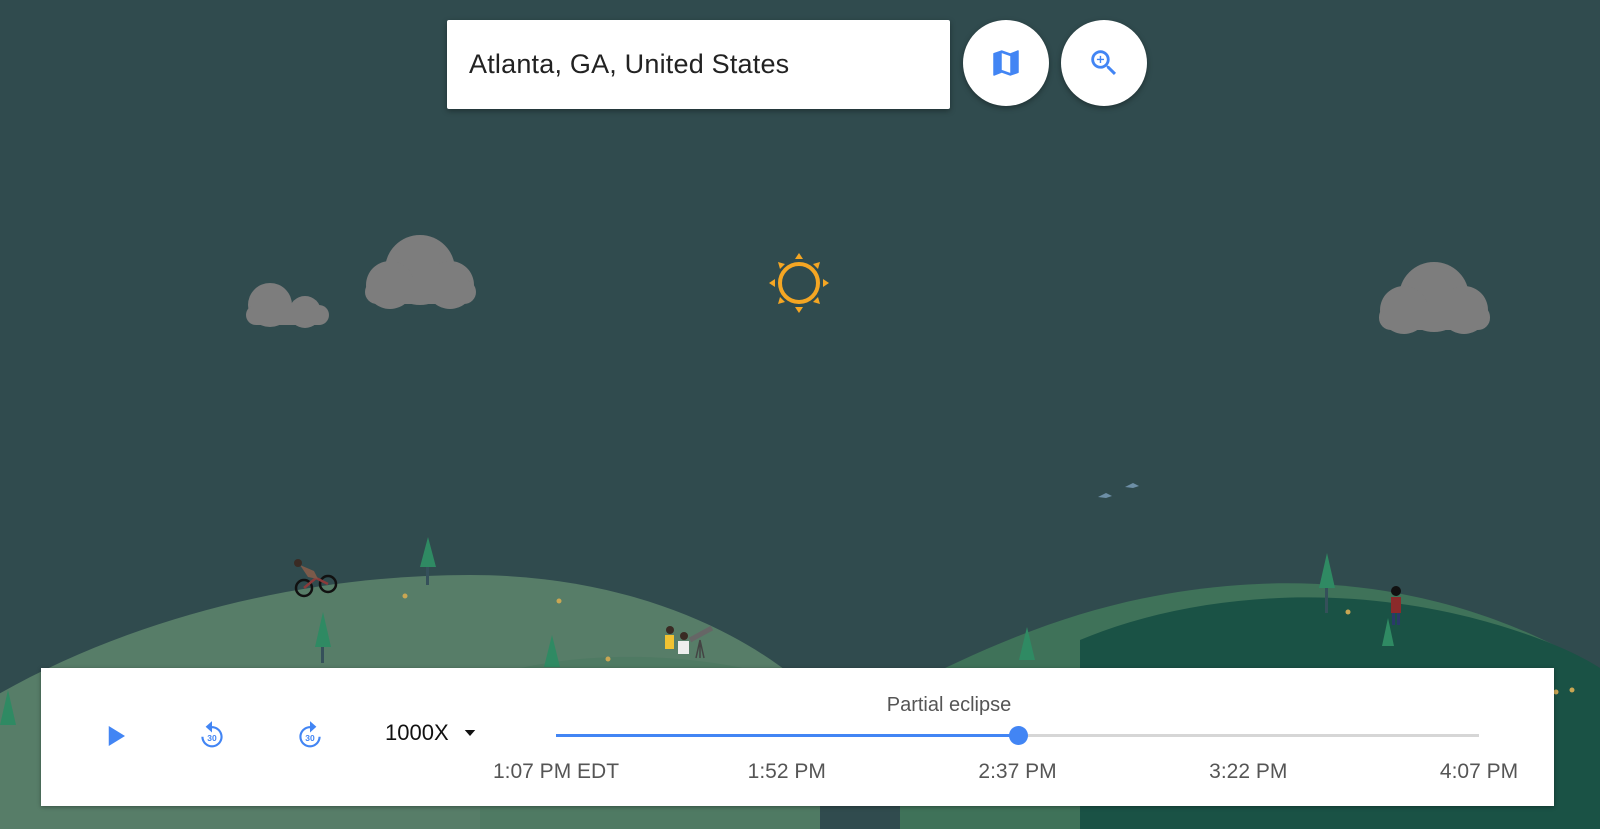 The width and height of the screenshot is (1600, 829). I want to click on cloud-left-large, so click(420, 272).